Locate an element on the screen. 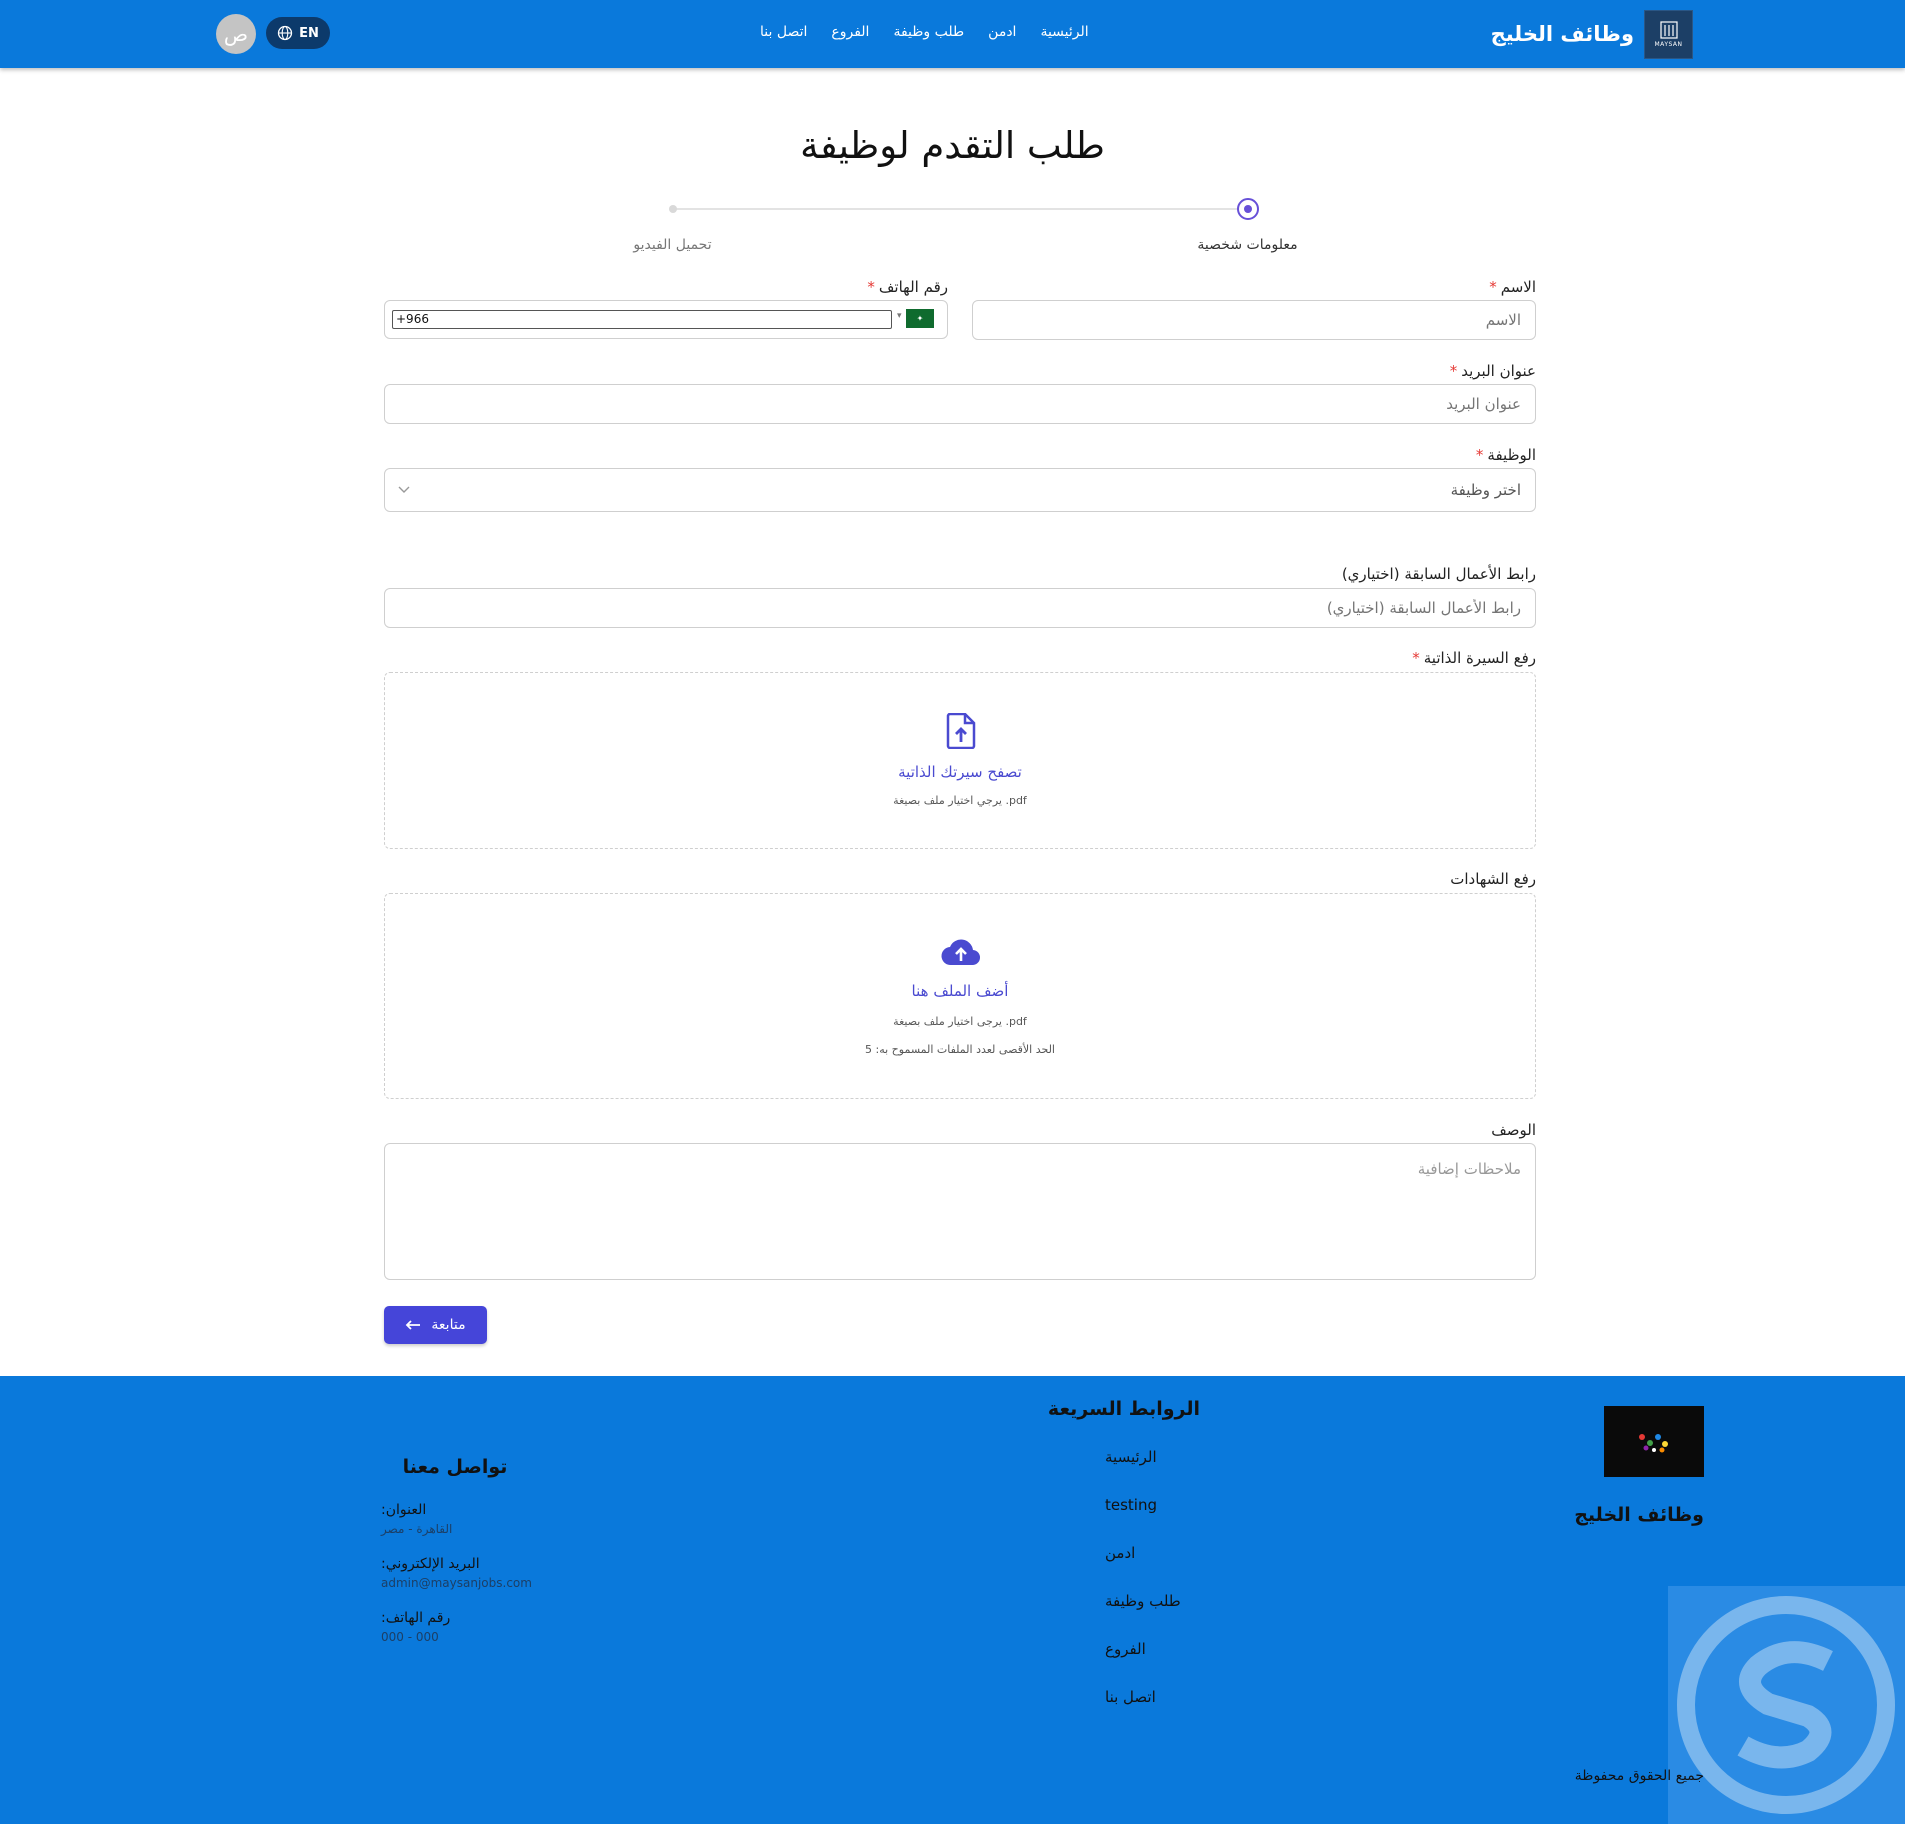 This screenshot has height=1824, width=1905. nav-branches: الفروع is located at coordinates (850, 32).